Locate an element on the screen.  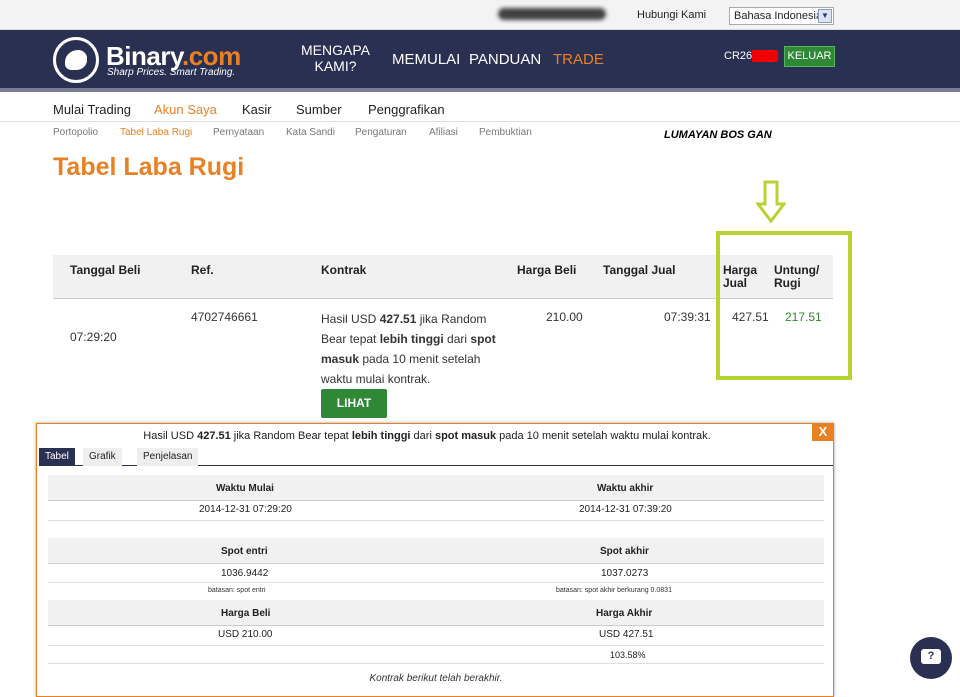
sell-time: 07:39:31 is located at coordinates (687, 317).